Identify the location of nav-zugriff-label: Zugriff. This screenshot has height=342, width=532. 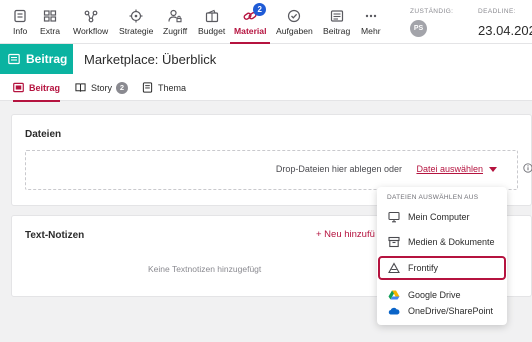
(175, 31).